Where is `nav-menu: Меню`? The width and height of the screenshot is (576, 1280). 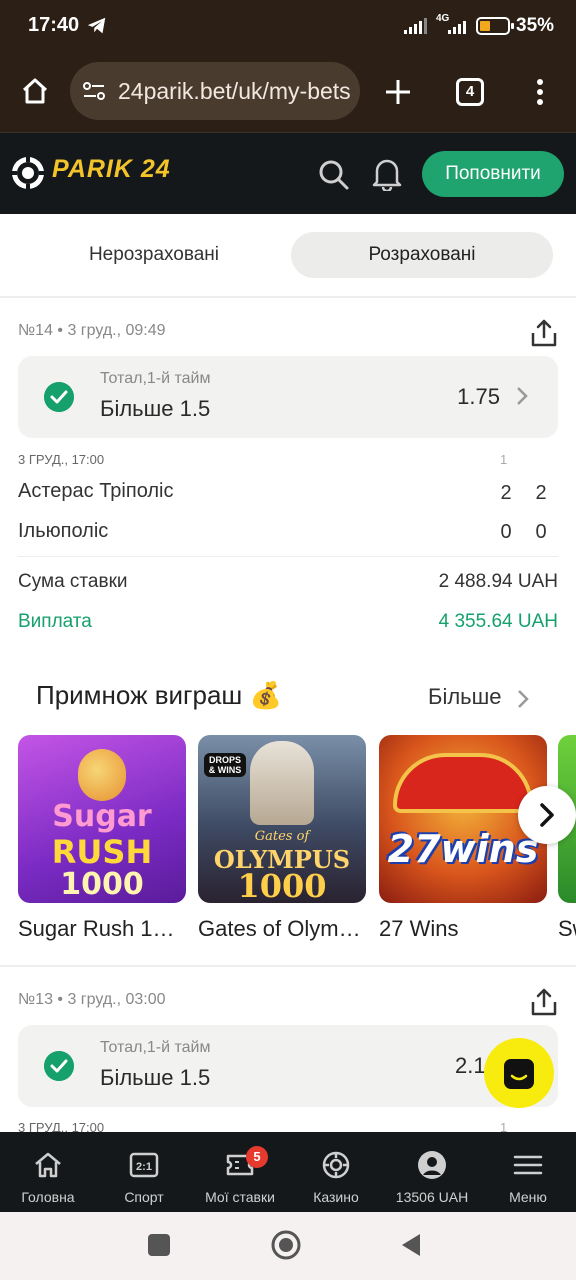 nav-menu: Меню is located at coordinates (528, 1172).